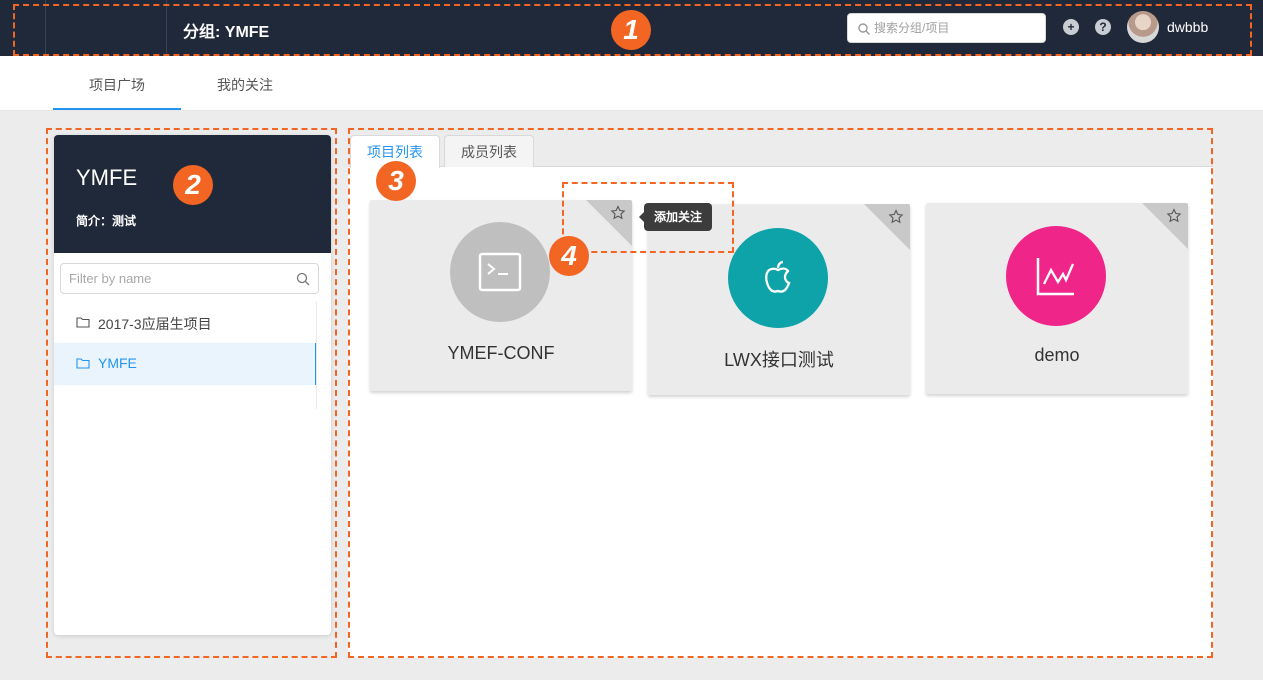 The image size is (1263, 680). I want to click on nav-bar: 项目广场 我的关注, so click(631, 83).